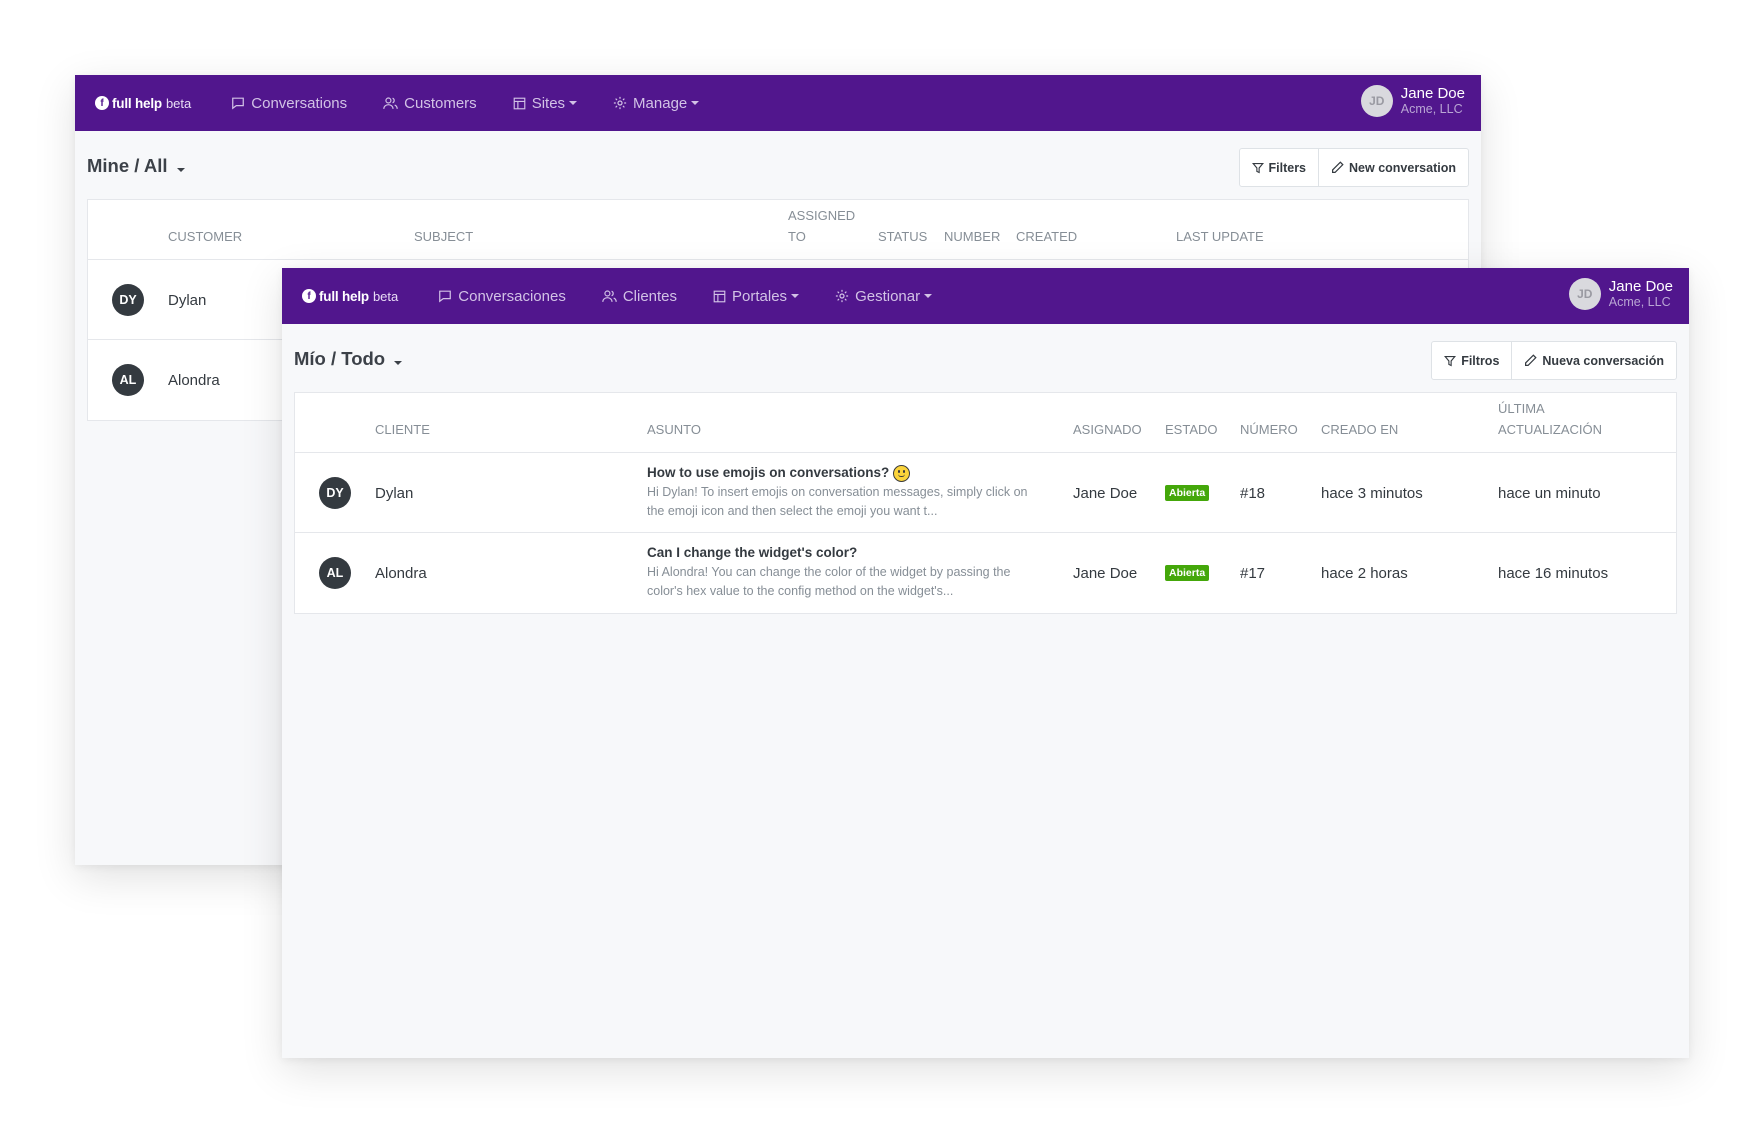 The width and height of the screenshot is (1759, 1130). What do you see at coordinates (1521, 408) in the screenshot?
I see `column-last-update-line1: ÚLTIMA` at bounding box center [1521, 408].